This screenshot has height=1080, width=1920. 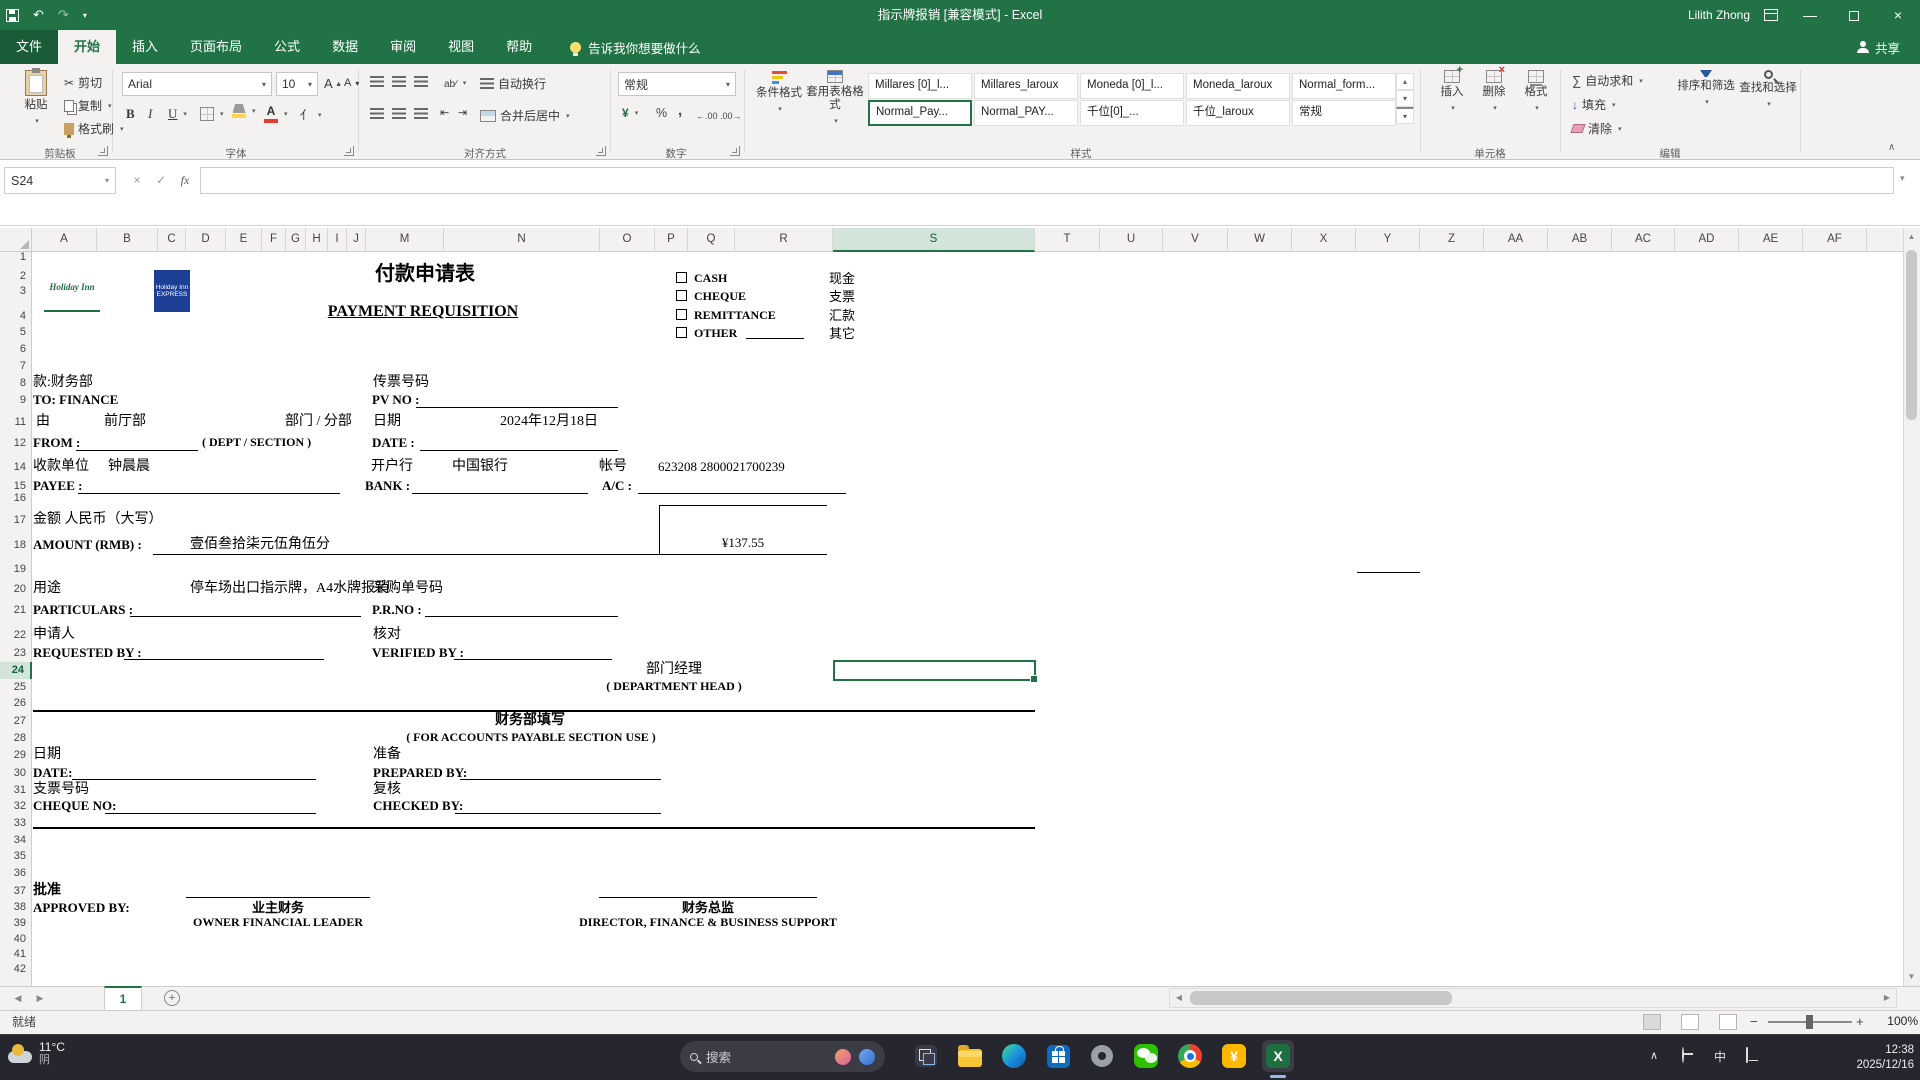 What do you see at coordinates (94, 129) in the screenshot?
I see `format-painter-button: 格式刷` at bounding box center [94, 129].